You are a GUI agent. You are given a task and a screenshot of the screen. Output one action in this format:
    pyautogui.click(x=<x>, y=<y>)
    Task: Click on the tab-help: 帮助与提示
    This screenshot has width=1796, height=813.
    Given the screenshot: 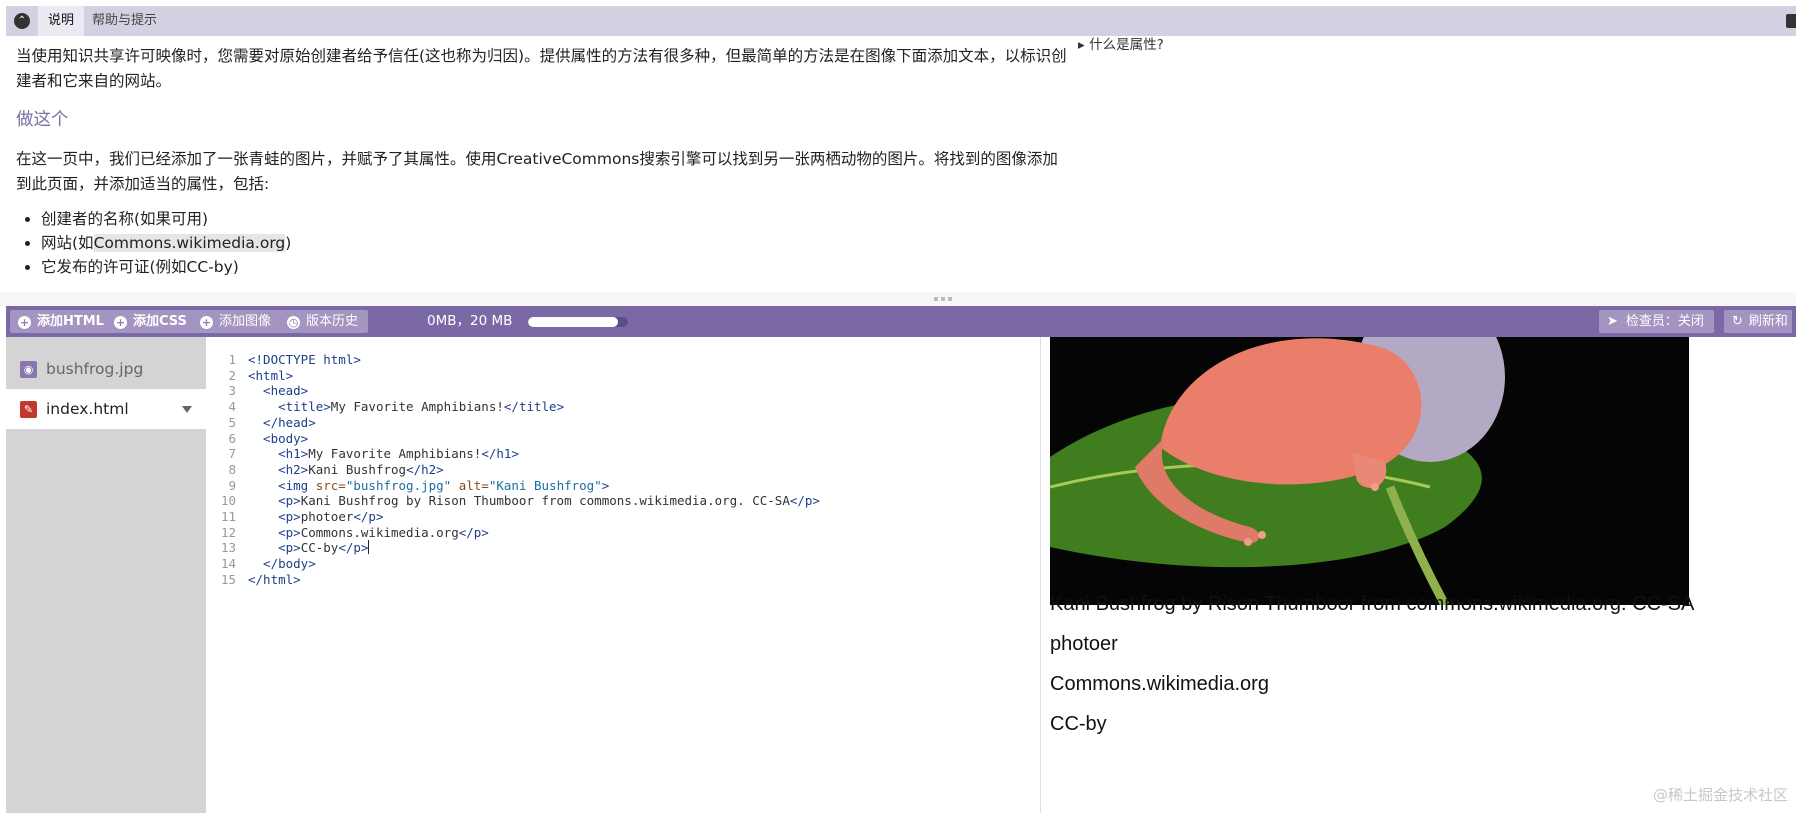 What is the action you would take?
    pyautogui.click(x=124, y=21)
    